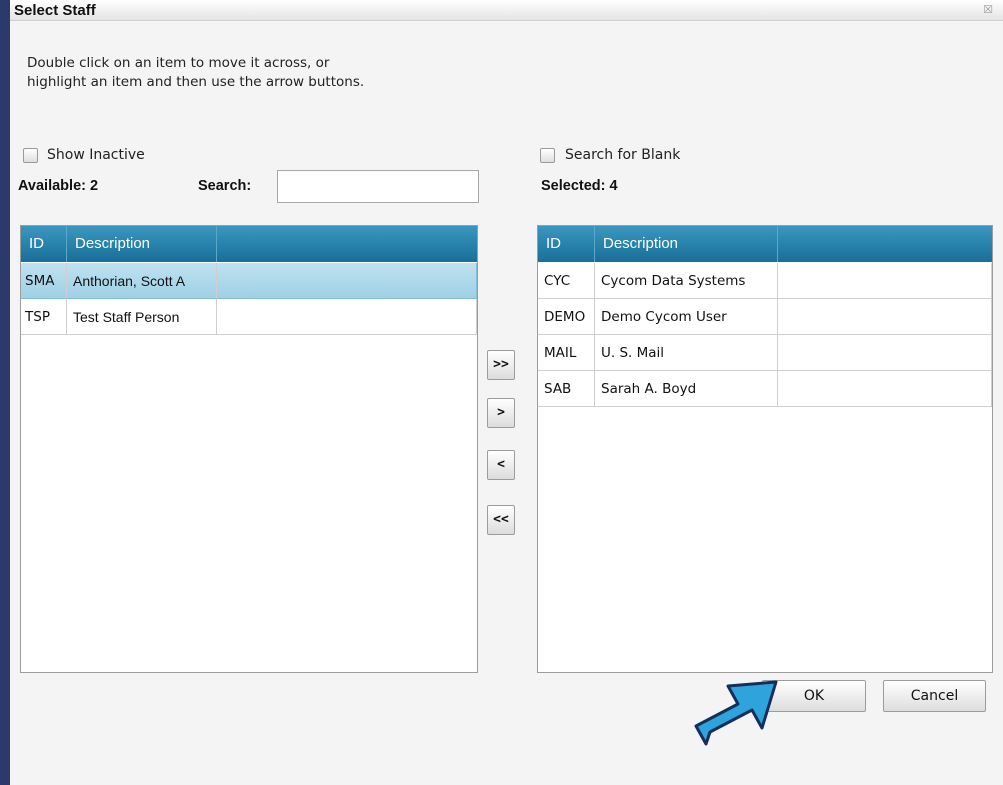 The height and width of the screenshot is (785, 1003). I want to click on move-left-button: <, so click(501, 465).